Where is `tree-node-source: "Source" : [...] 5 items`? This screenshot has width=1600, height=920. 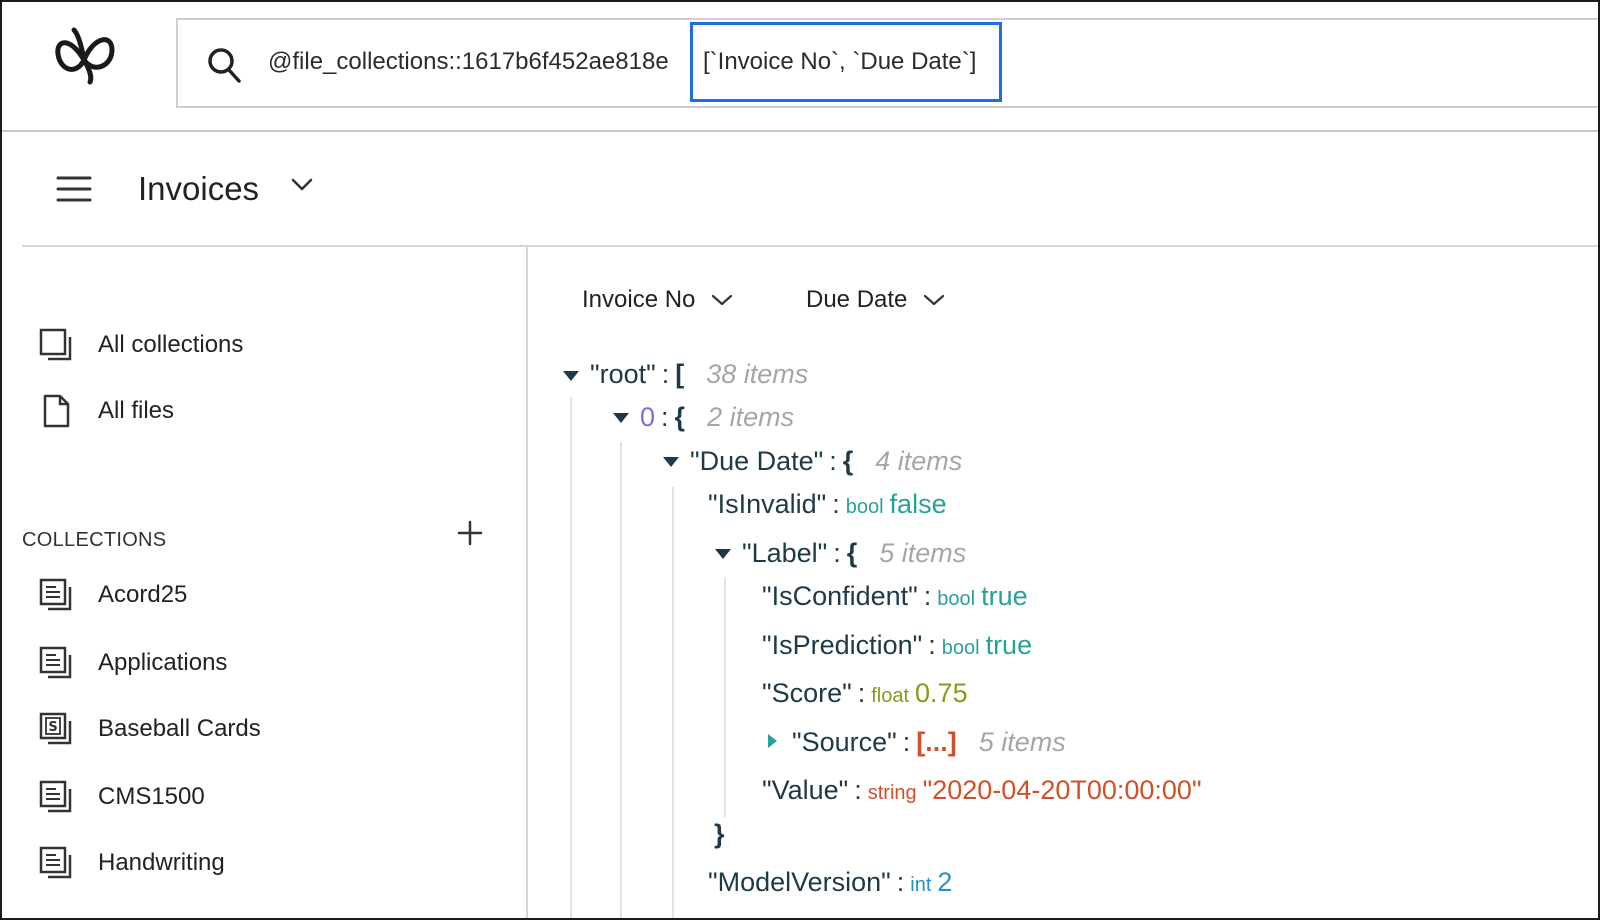 tree-node-source: "Source" : [...] 5 items is located at coordinates (929, 742).